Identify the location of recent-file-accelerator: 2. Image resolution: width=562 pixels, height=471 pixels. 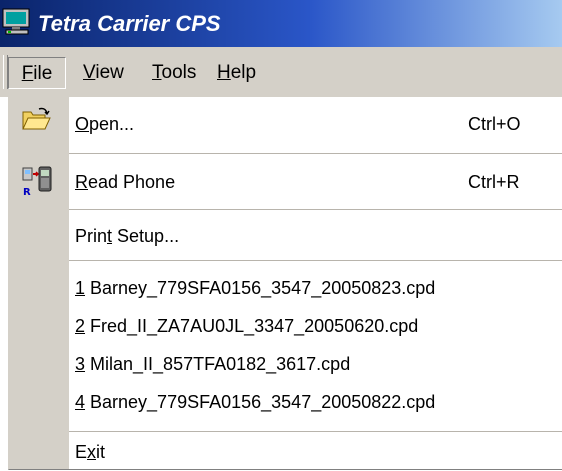
(80, 326).